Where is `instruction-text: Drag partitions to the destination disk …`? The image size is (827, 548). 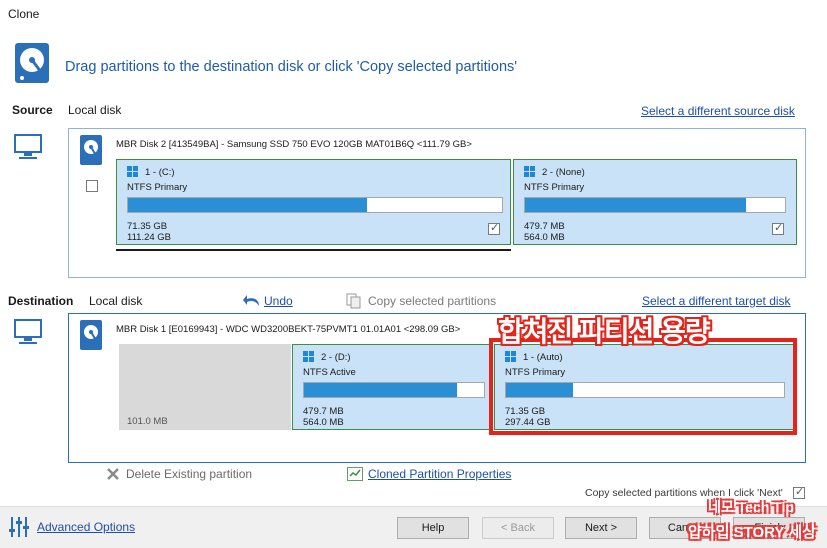
instruction-text: Drag partitions to the destination disk … is located at coordinates (291, 67).